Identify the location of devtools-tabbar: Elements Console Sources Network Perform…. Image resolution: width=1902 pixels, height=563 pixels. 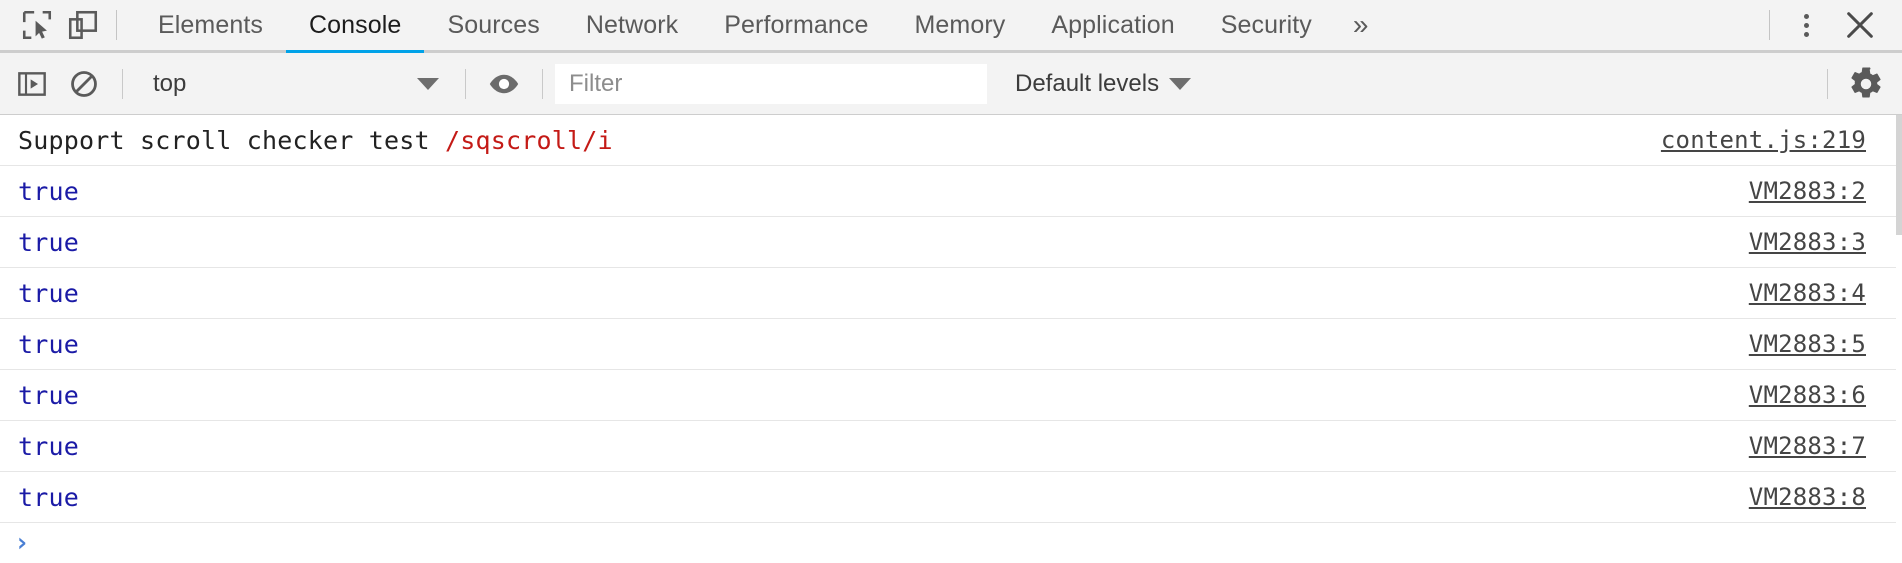
(951, 26).